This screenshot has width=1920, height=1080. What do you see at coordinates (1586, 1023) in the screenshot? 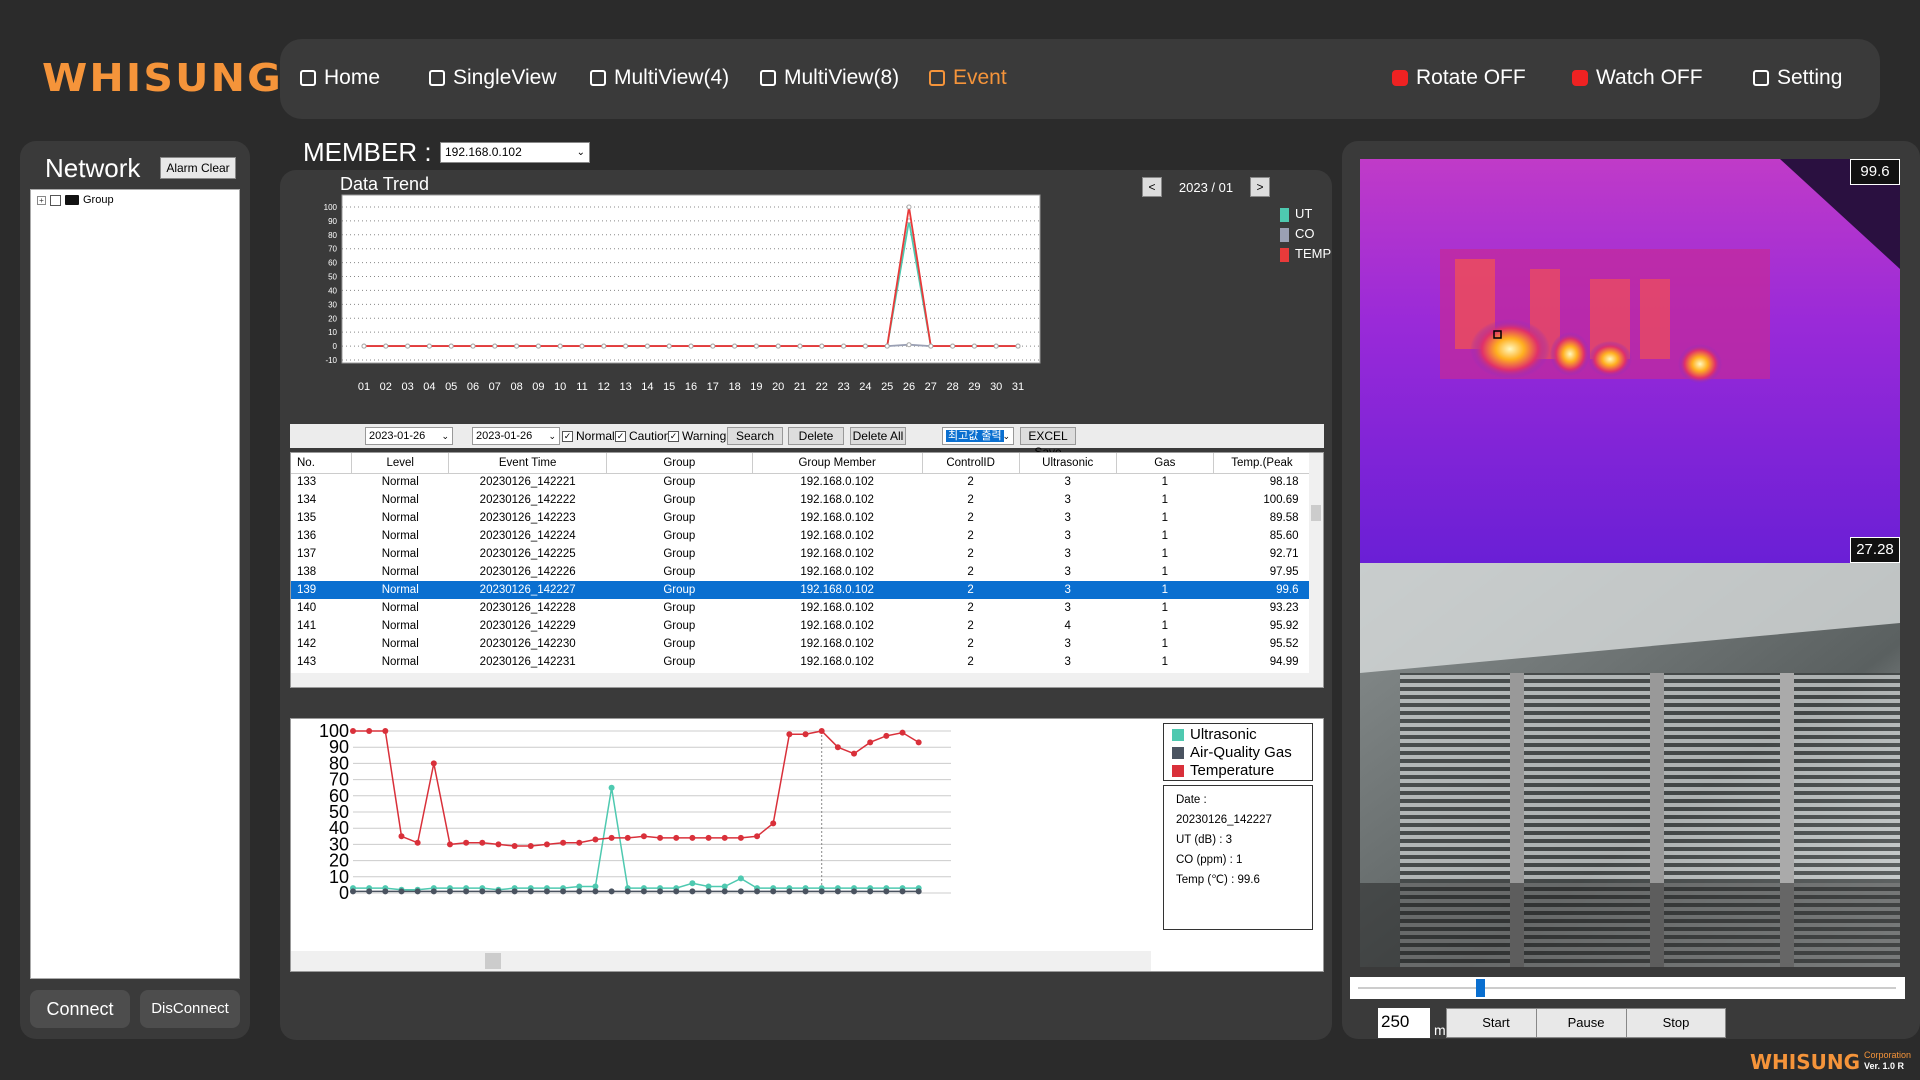
I see `pause-button: Pause` at bounding box center [1586, 1023].